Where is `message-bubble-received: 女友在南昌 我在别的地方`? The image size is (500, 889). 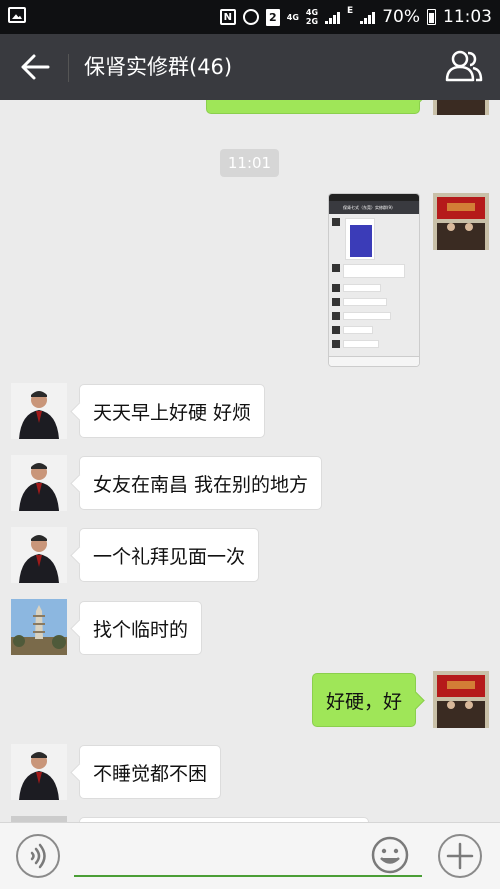 message-bubble-received: 女友在南昌 我在别的地方 is located at coordinates (201, 483).